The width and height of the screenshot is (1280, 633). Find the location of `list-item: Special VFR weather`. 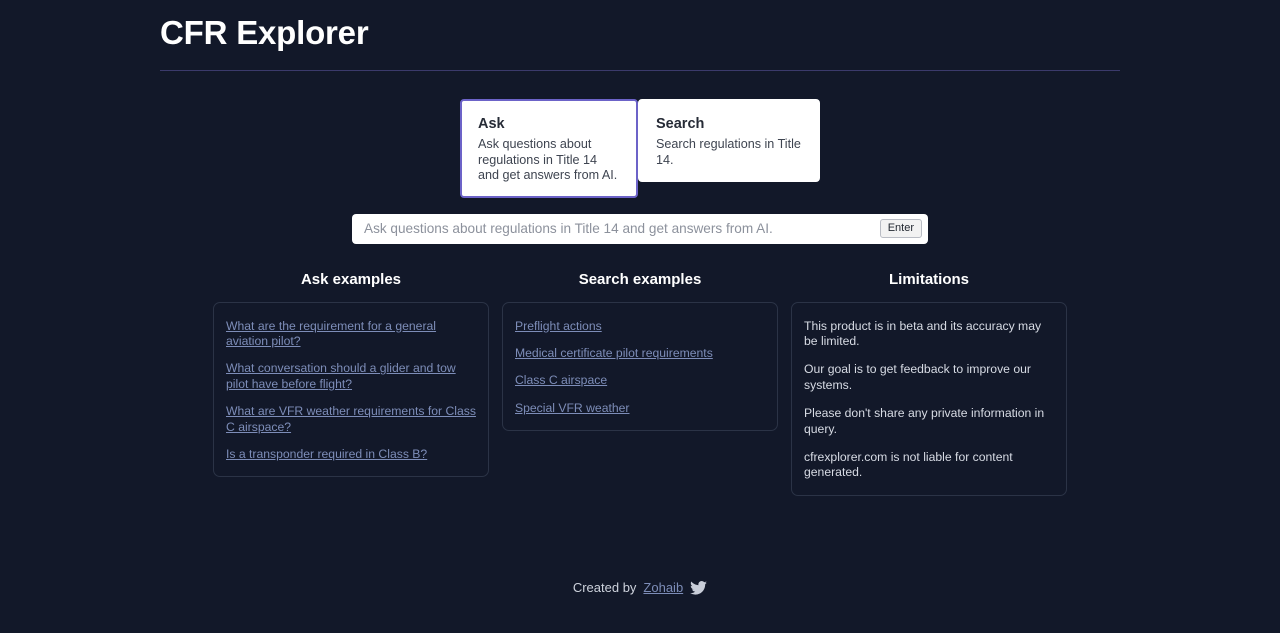

list-item: Special VFR weather is located at coordinates (640, 408).